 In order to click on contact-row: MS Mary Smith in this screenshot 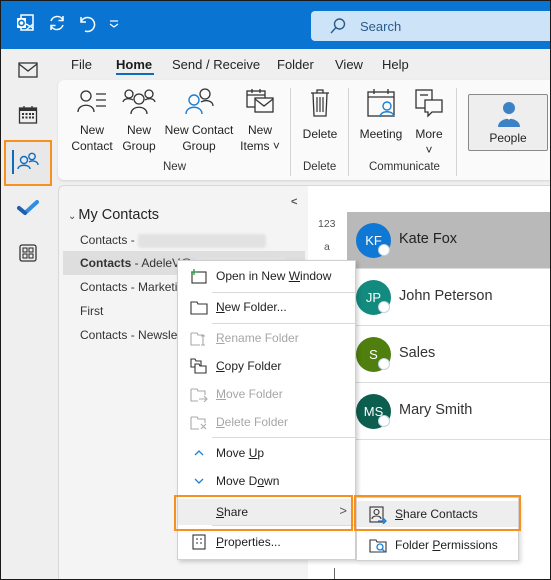, I will do `click(448, 411)`.